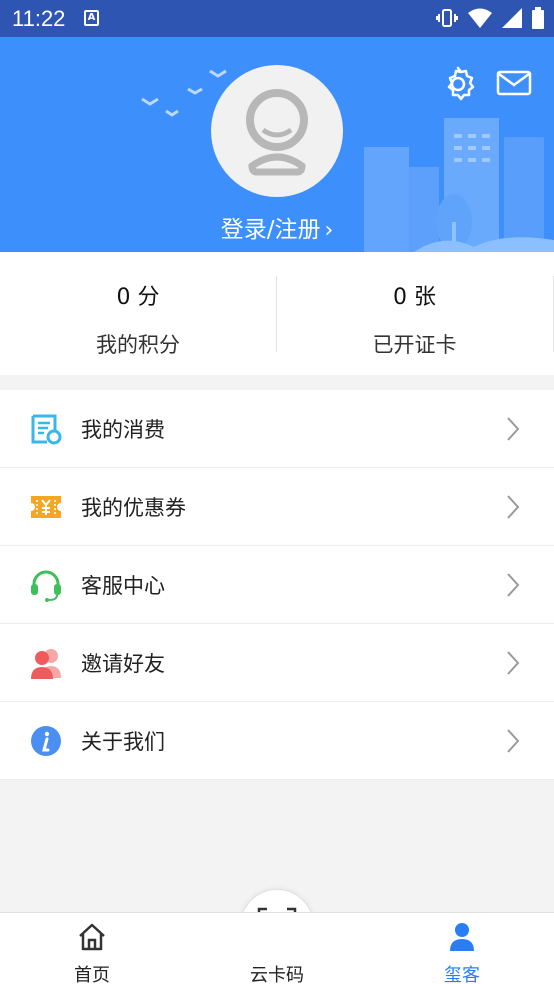 The width and height of the screenshot is (554, 984). Describe the element at coordinates (91, 18) in the screenshot. I see `notification-app-icon: A` at that location.